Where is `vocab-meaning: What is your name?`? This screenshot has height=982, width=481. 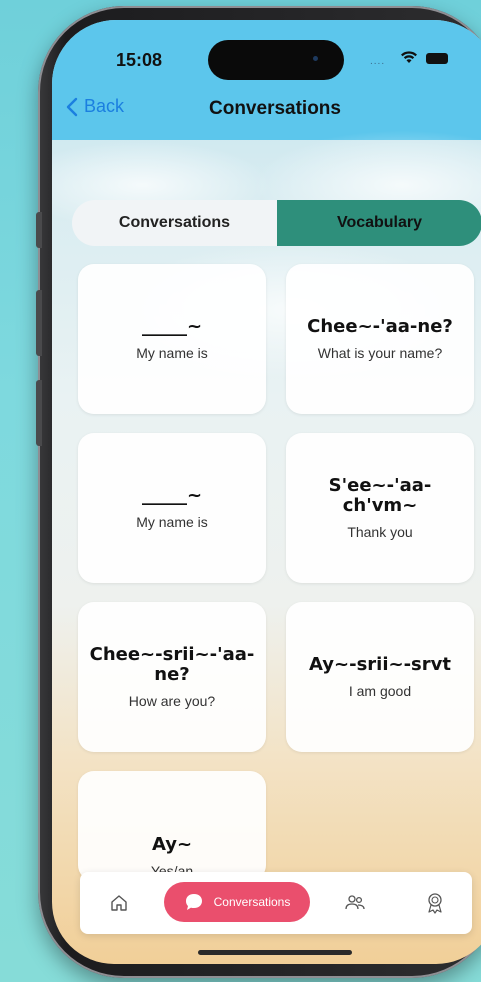
vocab-meaning: What is your name? is located at coordinates (380, 353).